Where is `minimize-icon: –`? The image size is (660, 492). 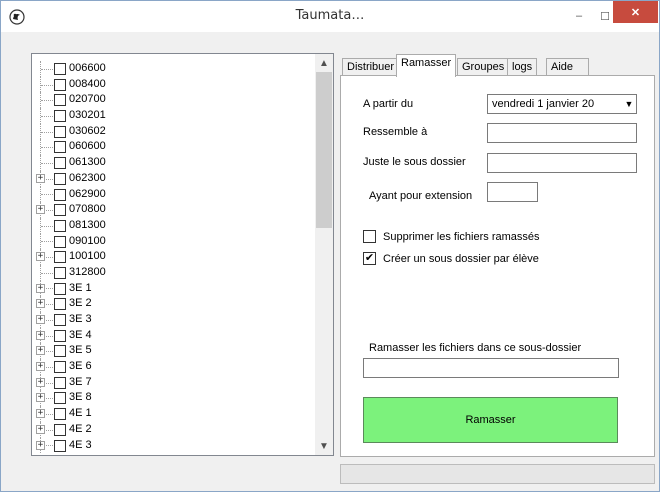
minimize-icon: – is located at coordinates (579, 16).